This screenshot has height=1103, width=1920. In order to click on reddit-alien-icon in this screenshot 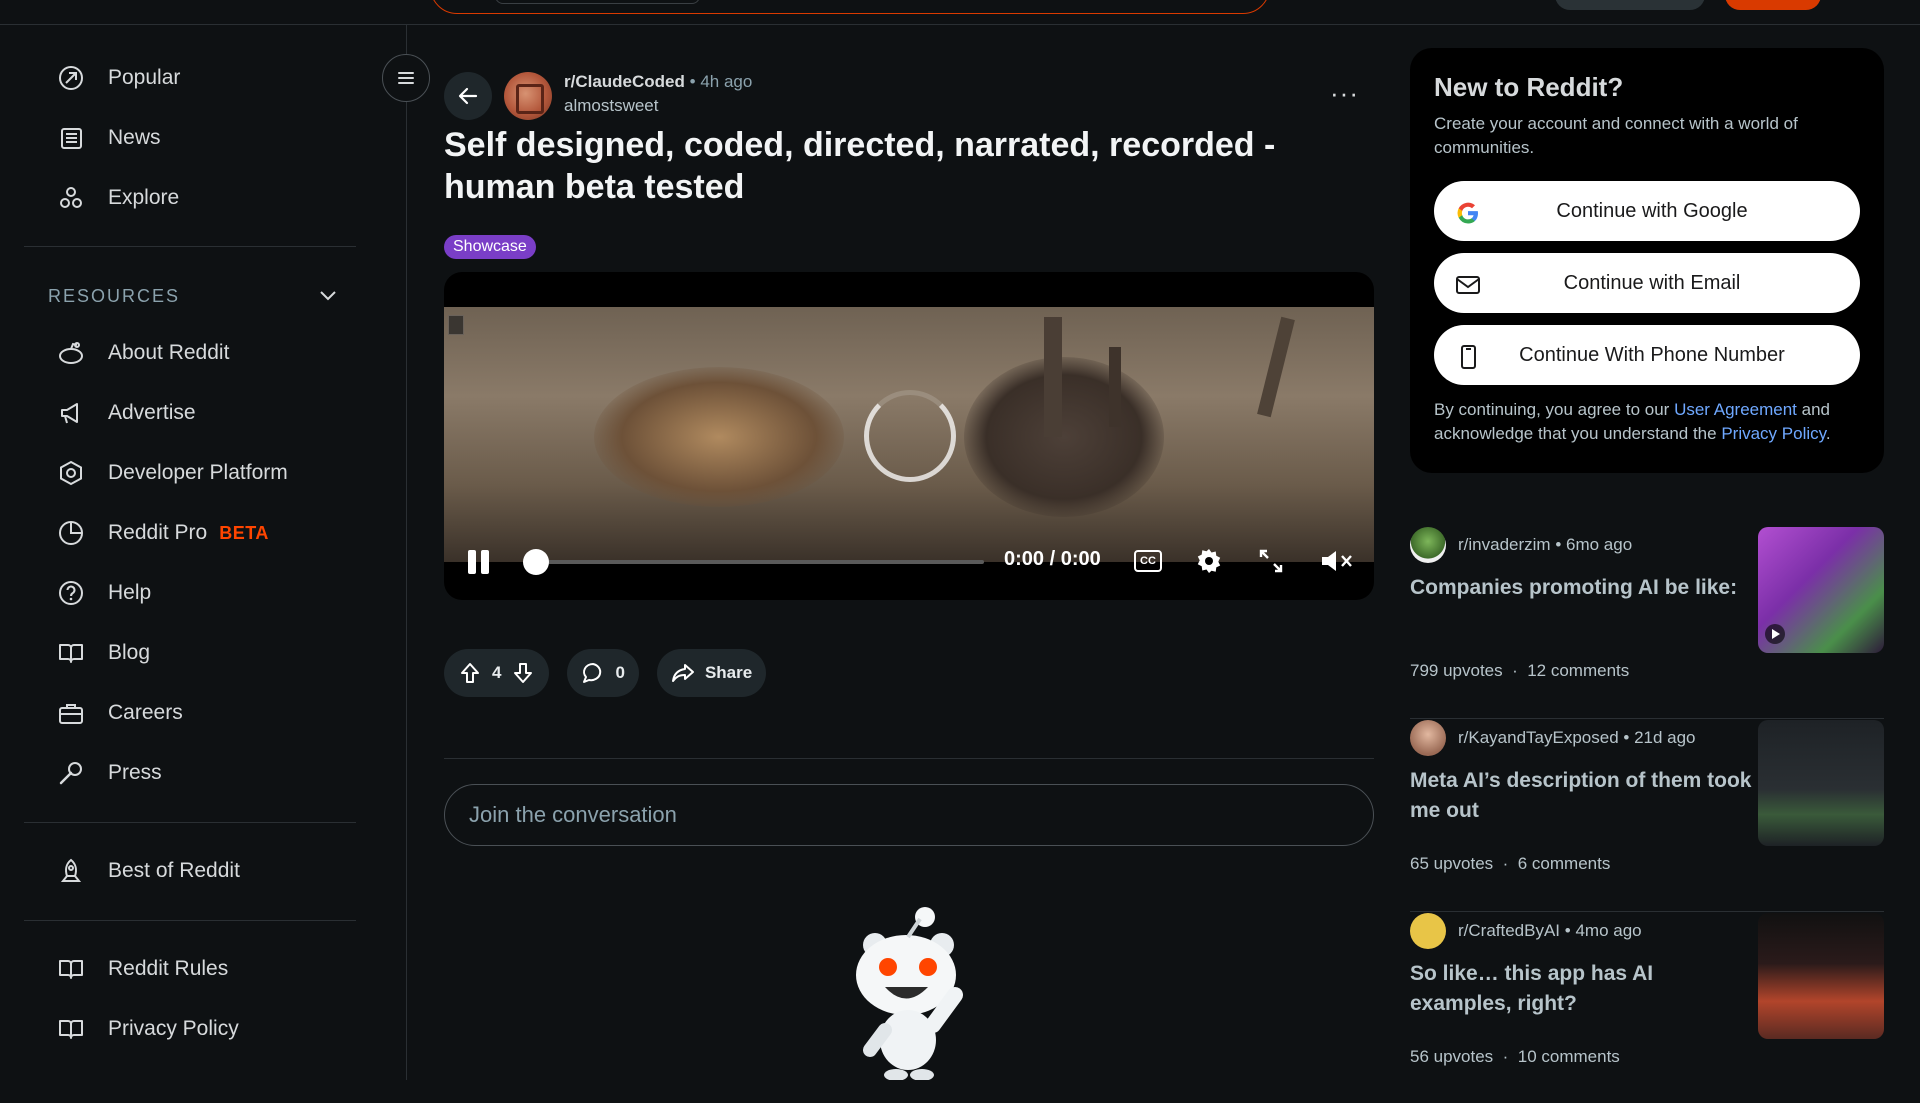, I will do `click(71, 353)`.